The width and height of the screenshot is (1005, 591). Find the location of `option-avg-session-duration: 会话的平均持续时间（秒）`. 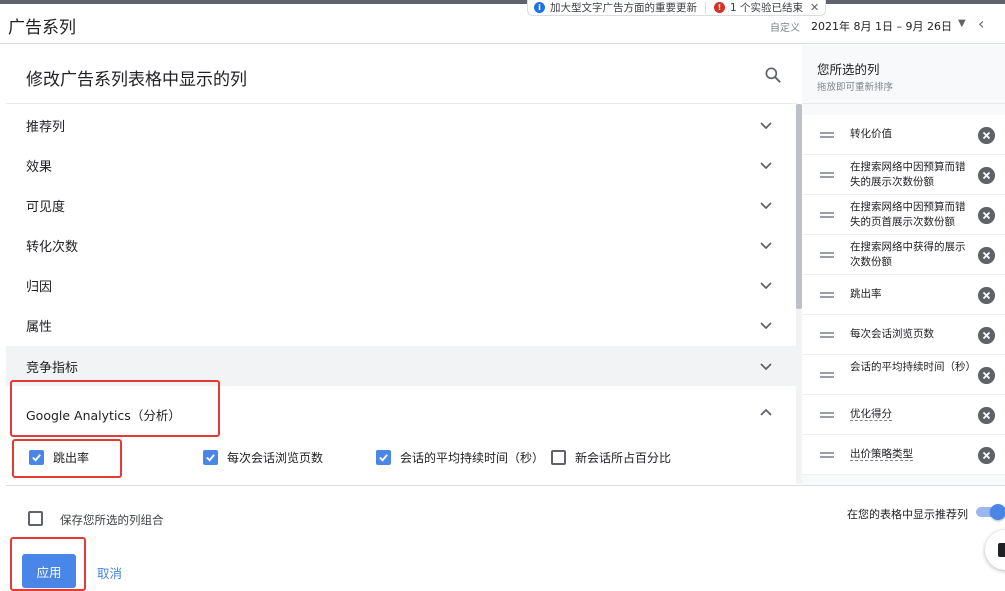

option-avg-session-duration: 会话的平均持续时间（秒） is located at coordinates (460, 457).